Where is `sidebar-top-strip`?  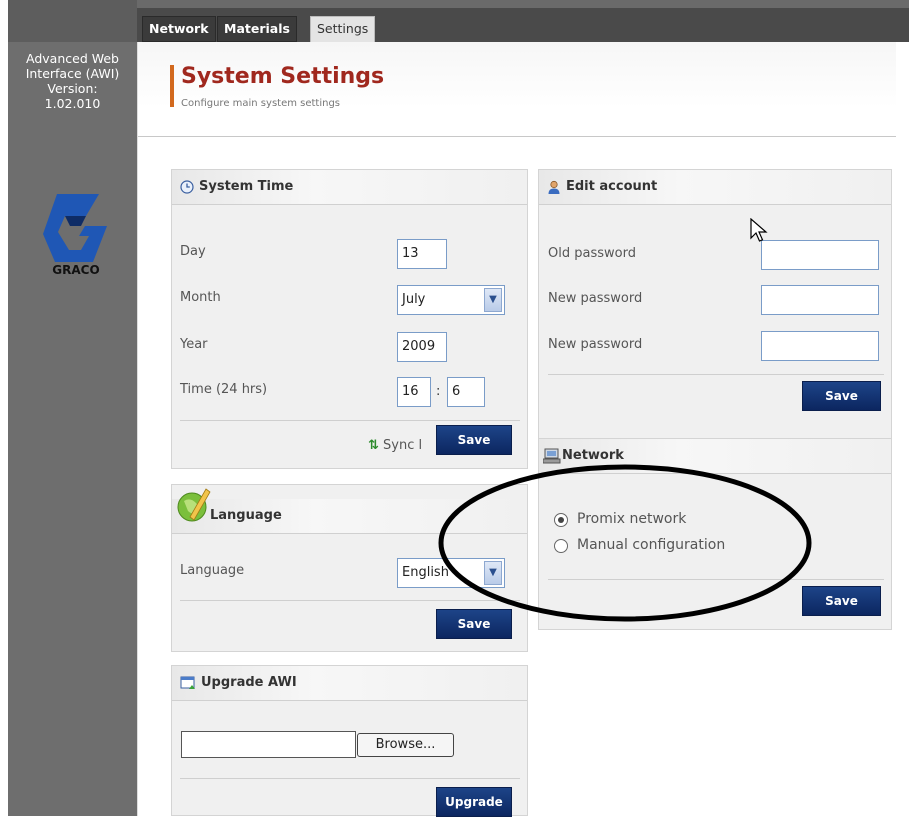 sidebar-top-strip is located at coordinates (72, 21).